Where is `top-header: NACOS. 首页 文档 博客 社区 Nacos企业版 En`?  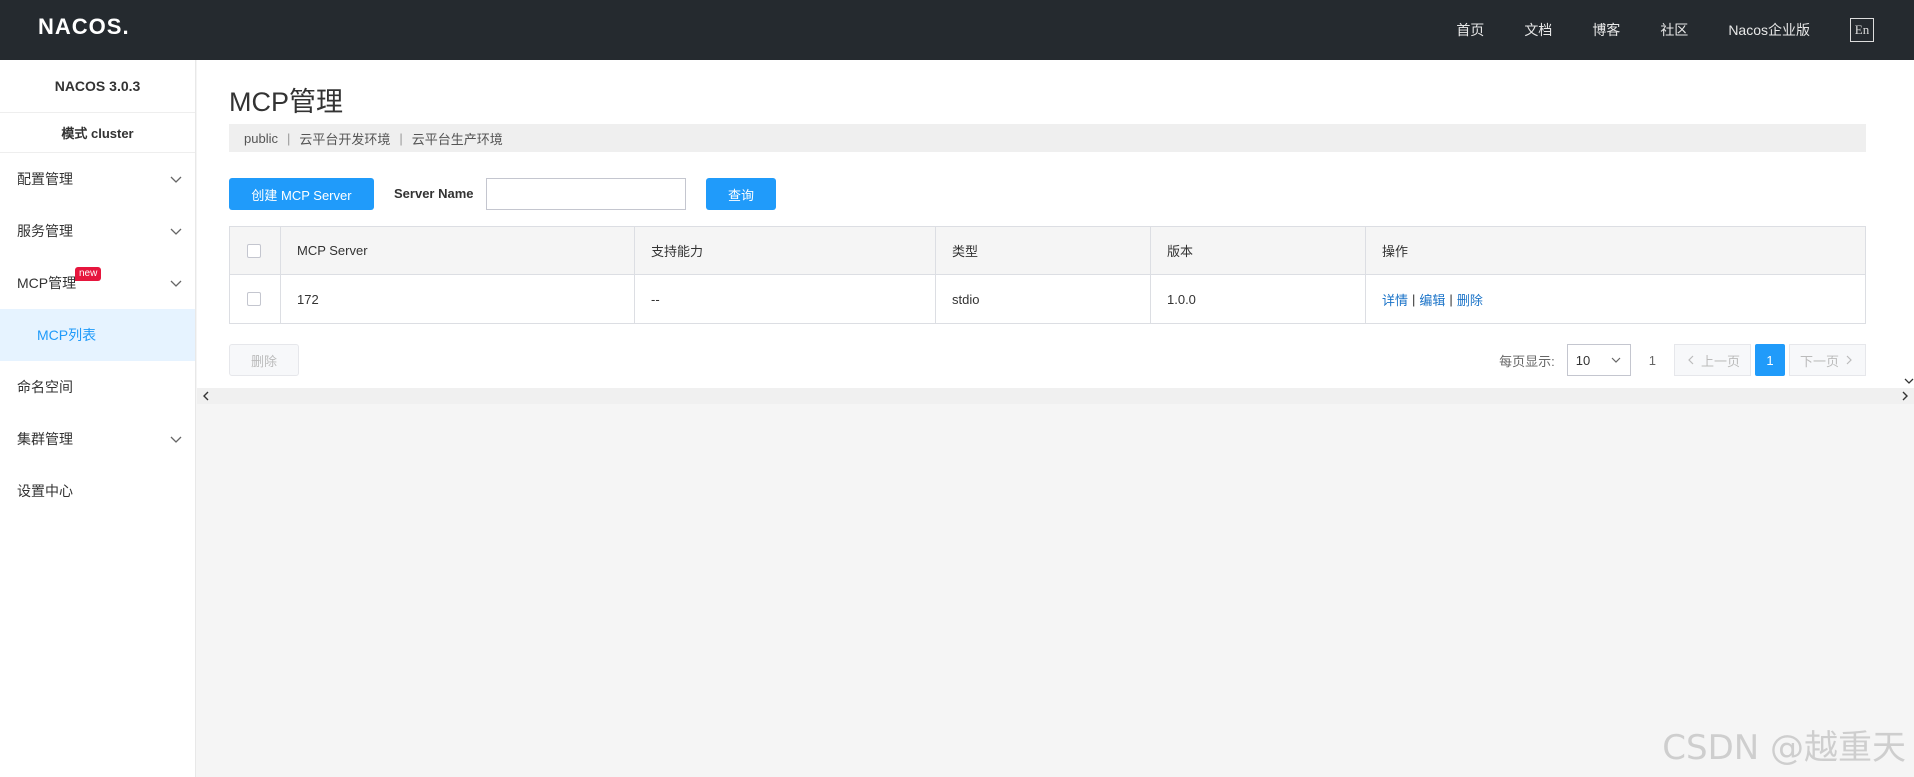 top-header: NACOS. 首页 文档 博客 社区 Nacos企业版 En is located at coordinates (957, 30).